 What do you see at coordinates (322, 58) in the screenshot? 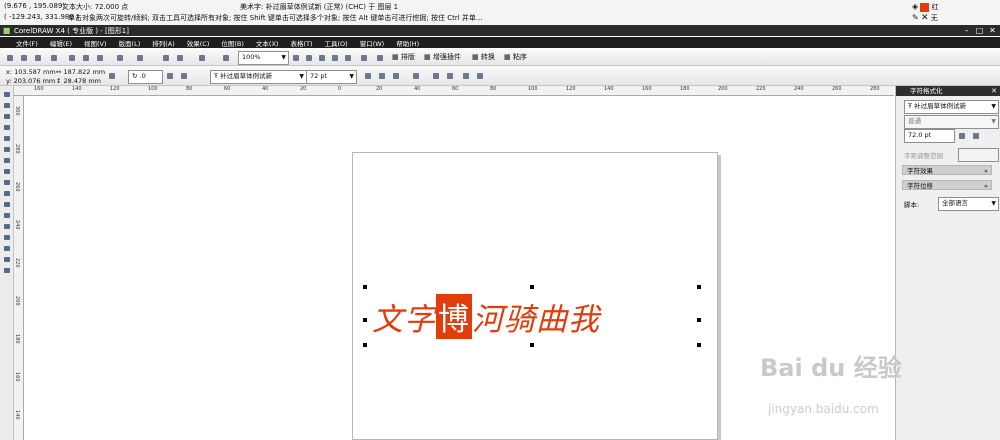
I see `zoom-selected-icon` at bounding box center [322, 58].